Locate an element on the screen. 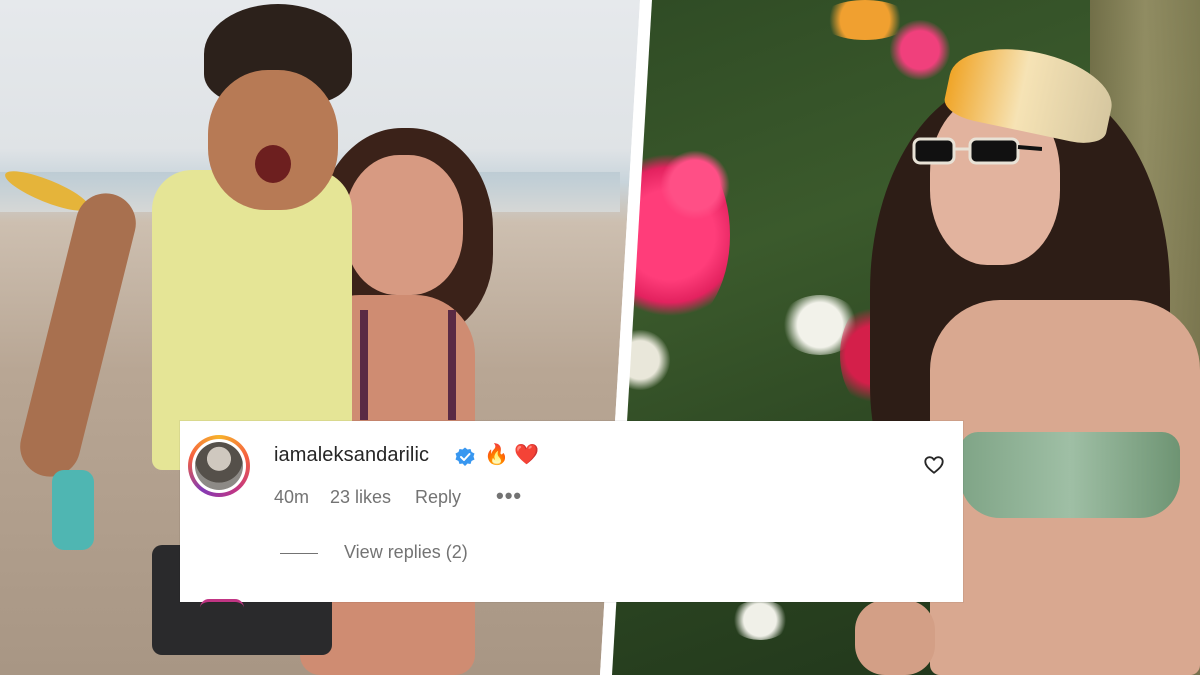 Image resolution: width=1200 pixels, height=675 pixels. heart-outline-icon is located at coordinates (934, 465).